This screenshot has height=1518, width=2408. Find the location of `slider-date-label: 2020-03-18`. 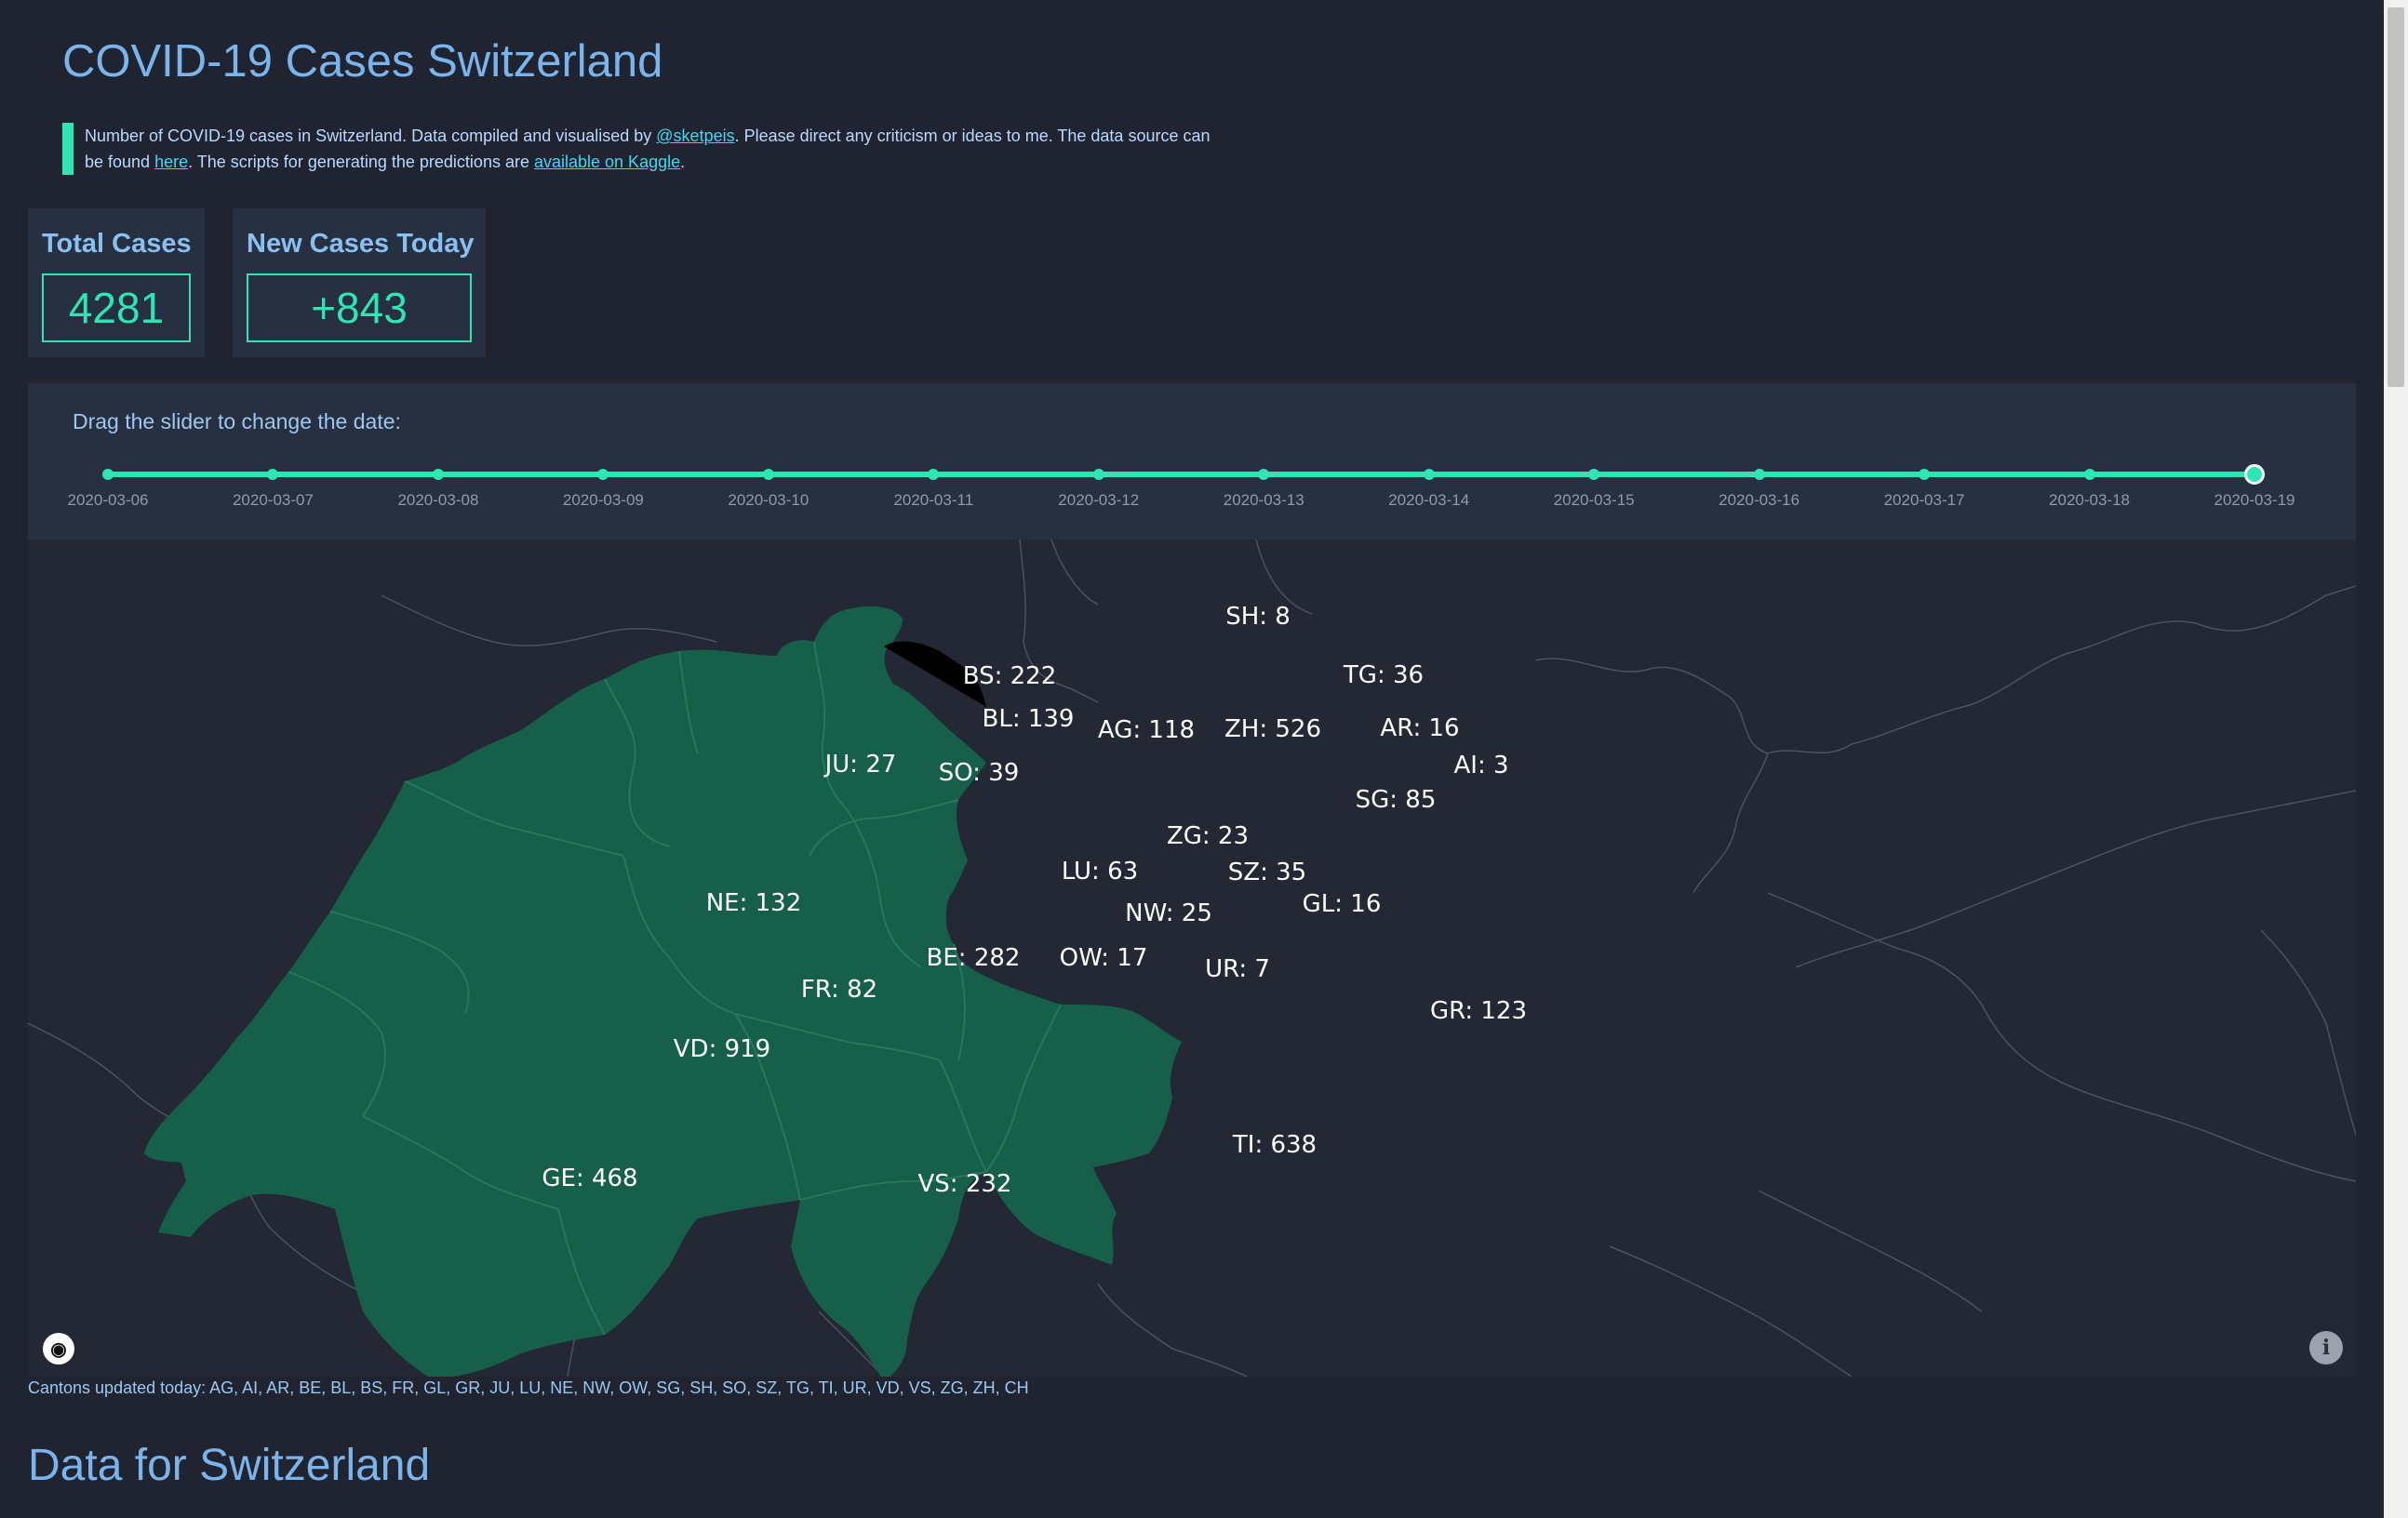

slider-date-label: 2020-03-18 is located at coordinates (2089, 500).